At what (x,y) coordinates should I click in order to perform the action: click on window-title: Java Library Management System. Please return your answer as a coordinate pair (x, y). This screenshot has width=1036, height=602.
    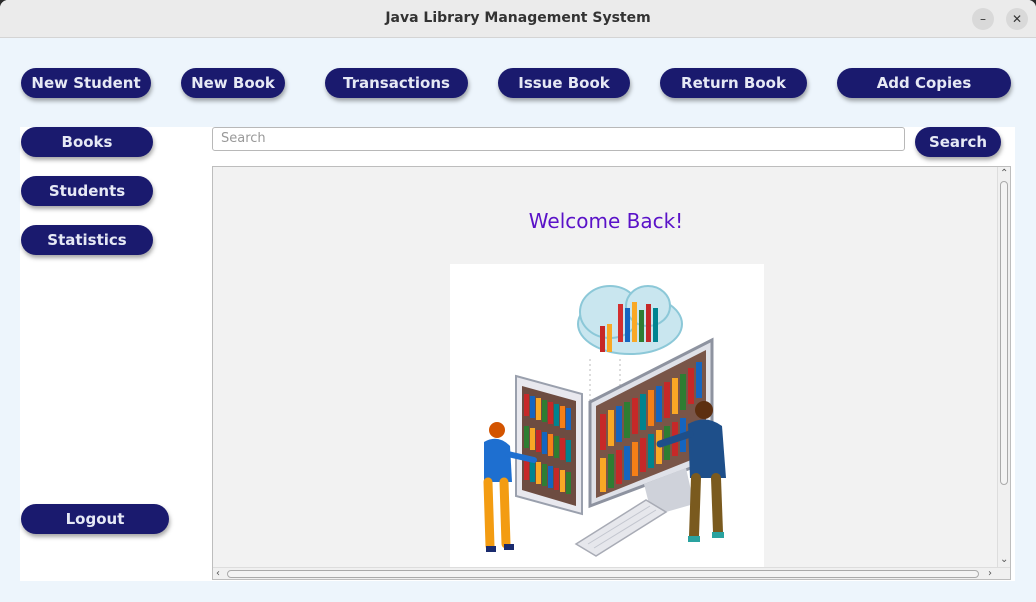
    Looking at the image, I should click on (518, 18).